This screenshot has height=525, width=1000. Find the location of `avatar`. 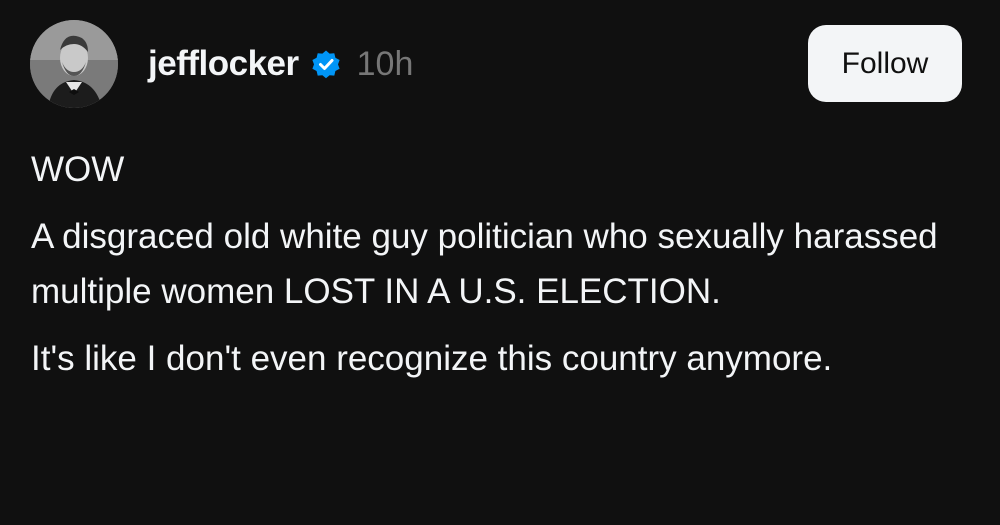

avatar is located at coordinates (74, 64).